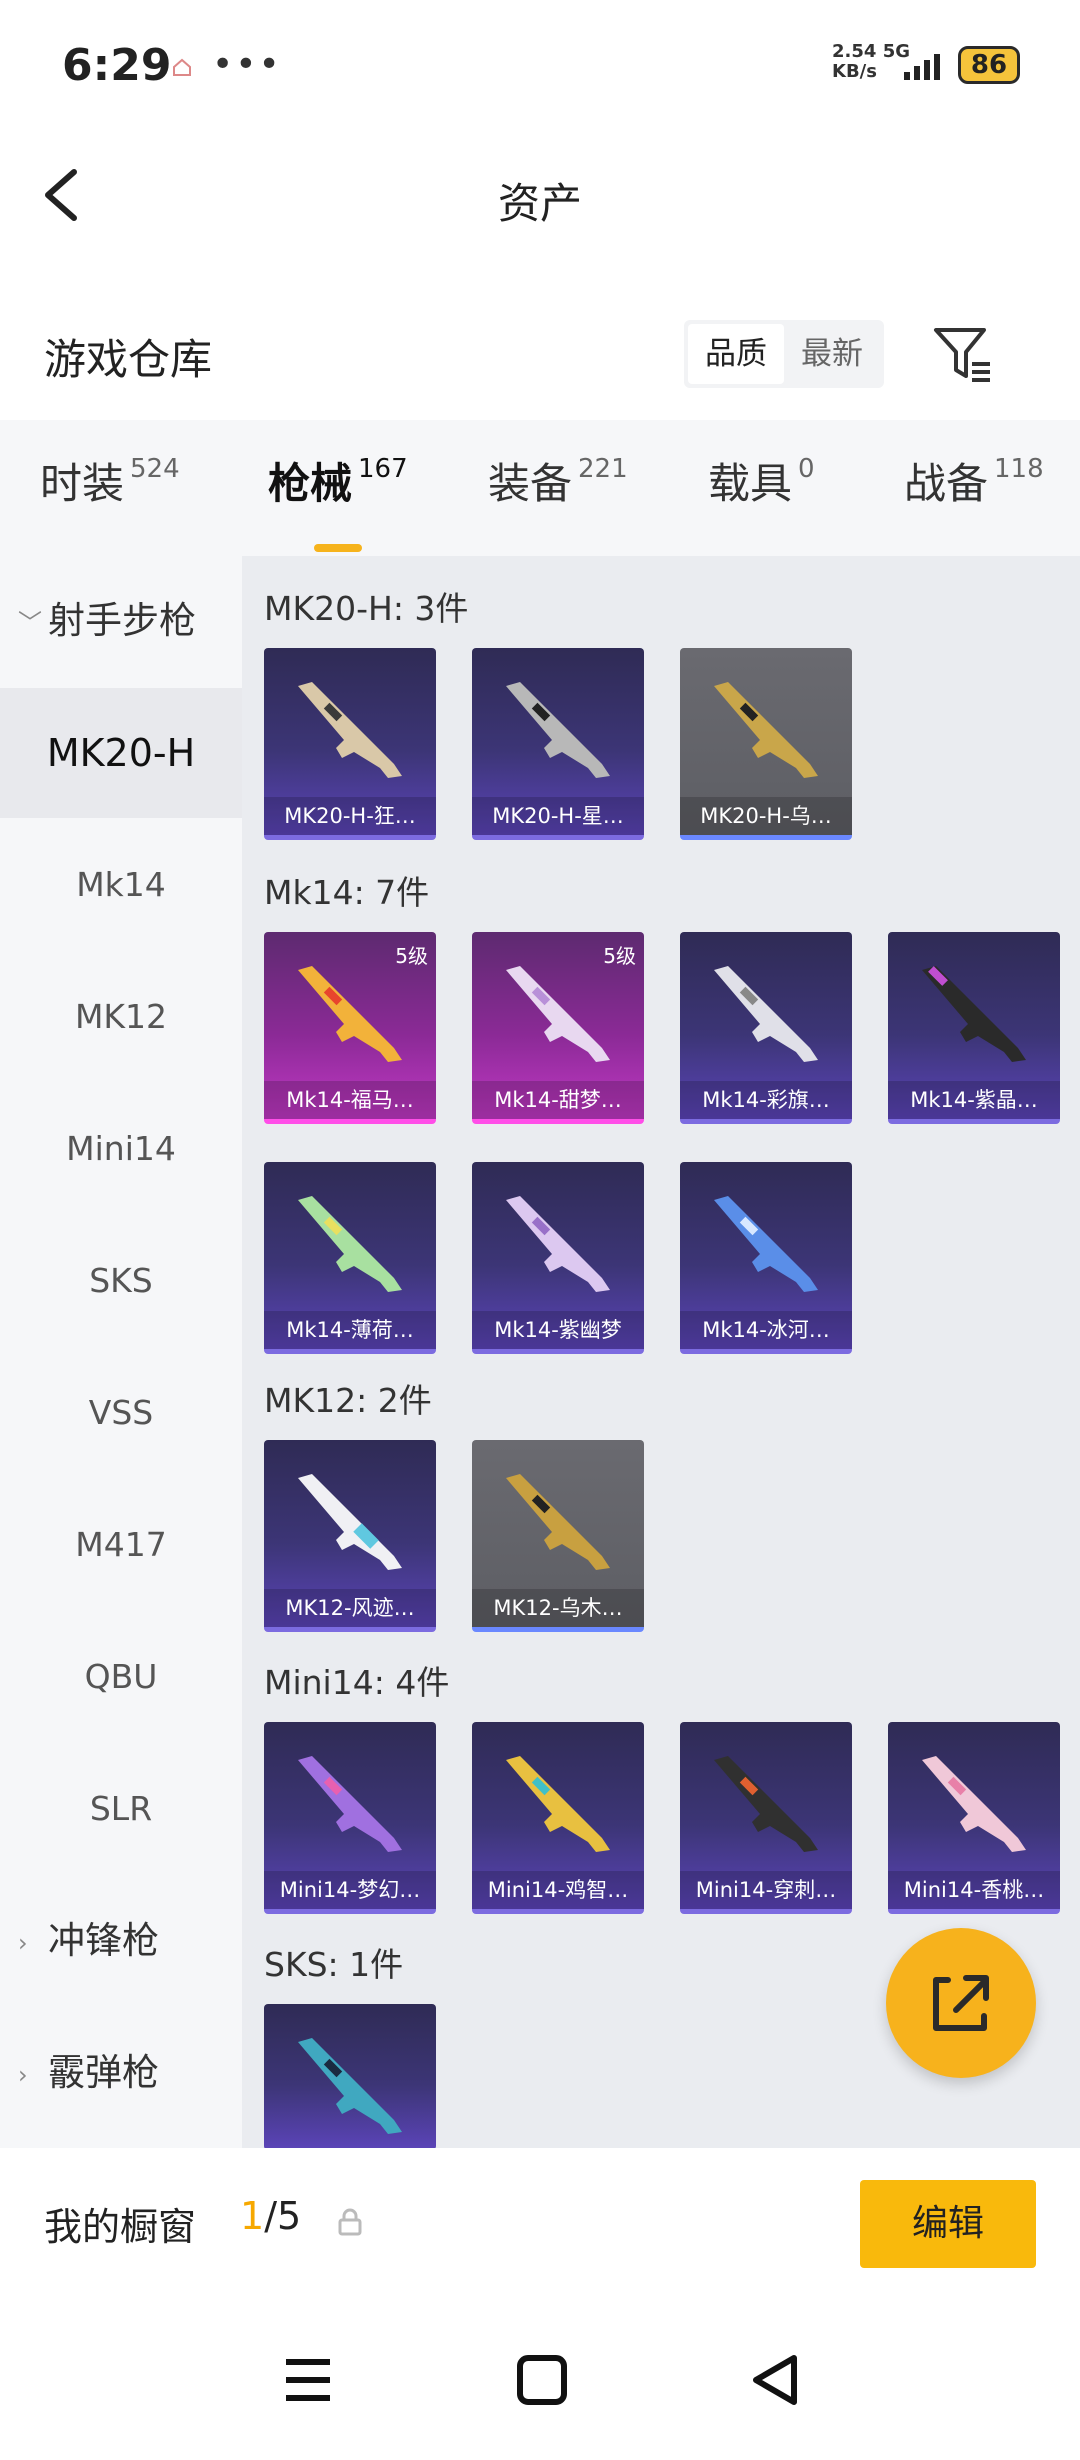  What do you see at coordinates (121, 1545) in the screenshot?
I see `sidebar-item-m417: M417` at bounding box center [121, 1545].